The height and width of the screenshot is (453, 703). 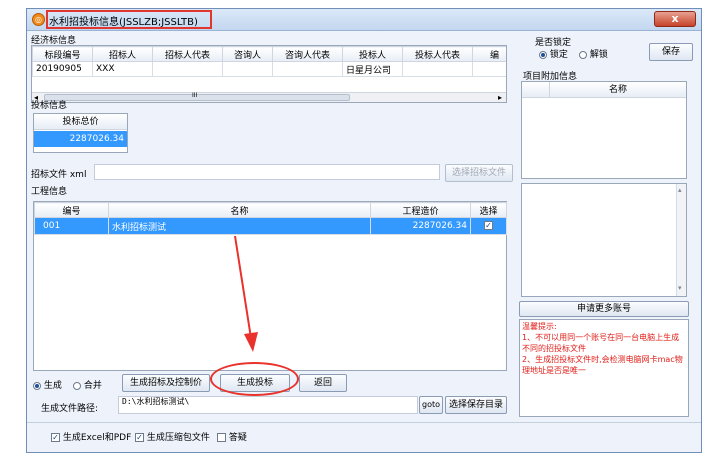 I want to click on project-section-label: 工程信息, so click(x=49, y=192).